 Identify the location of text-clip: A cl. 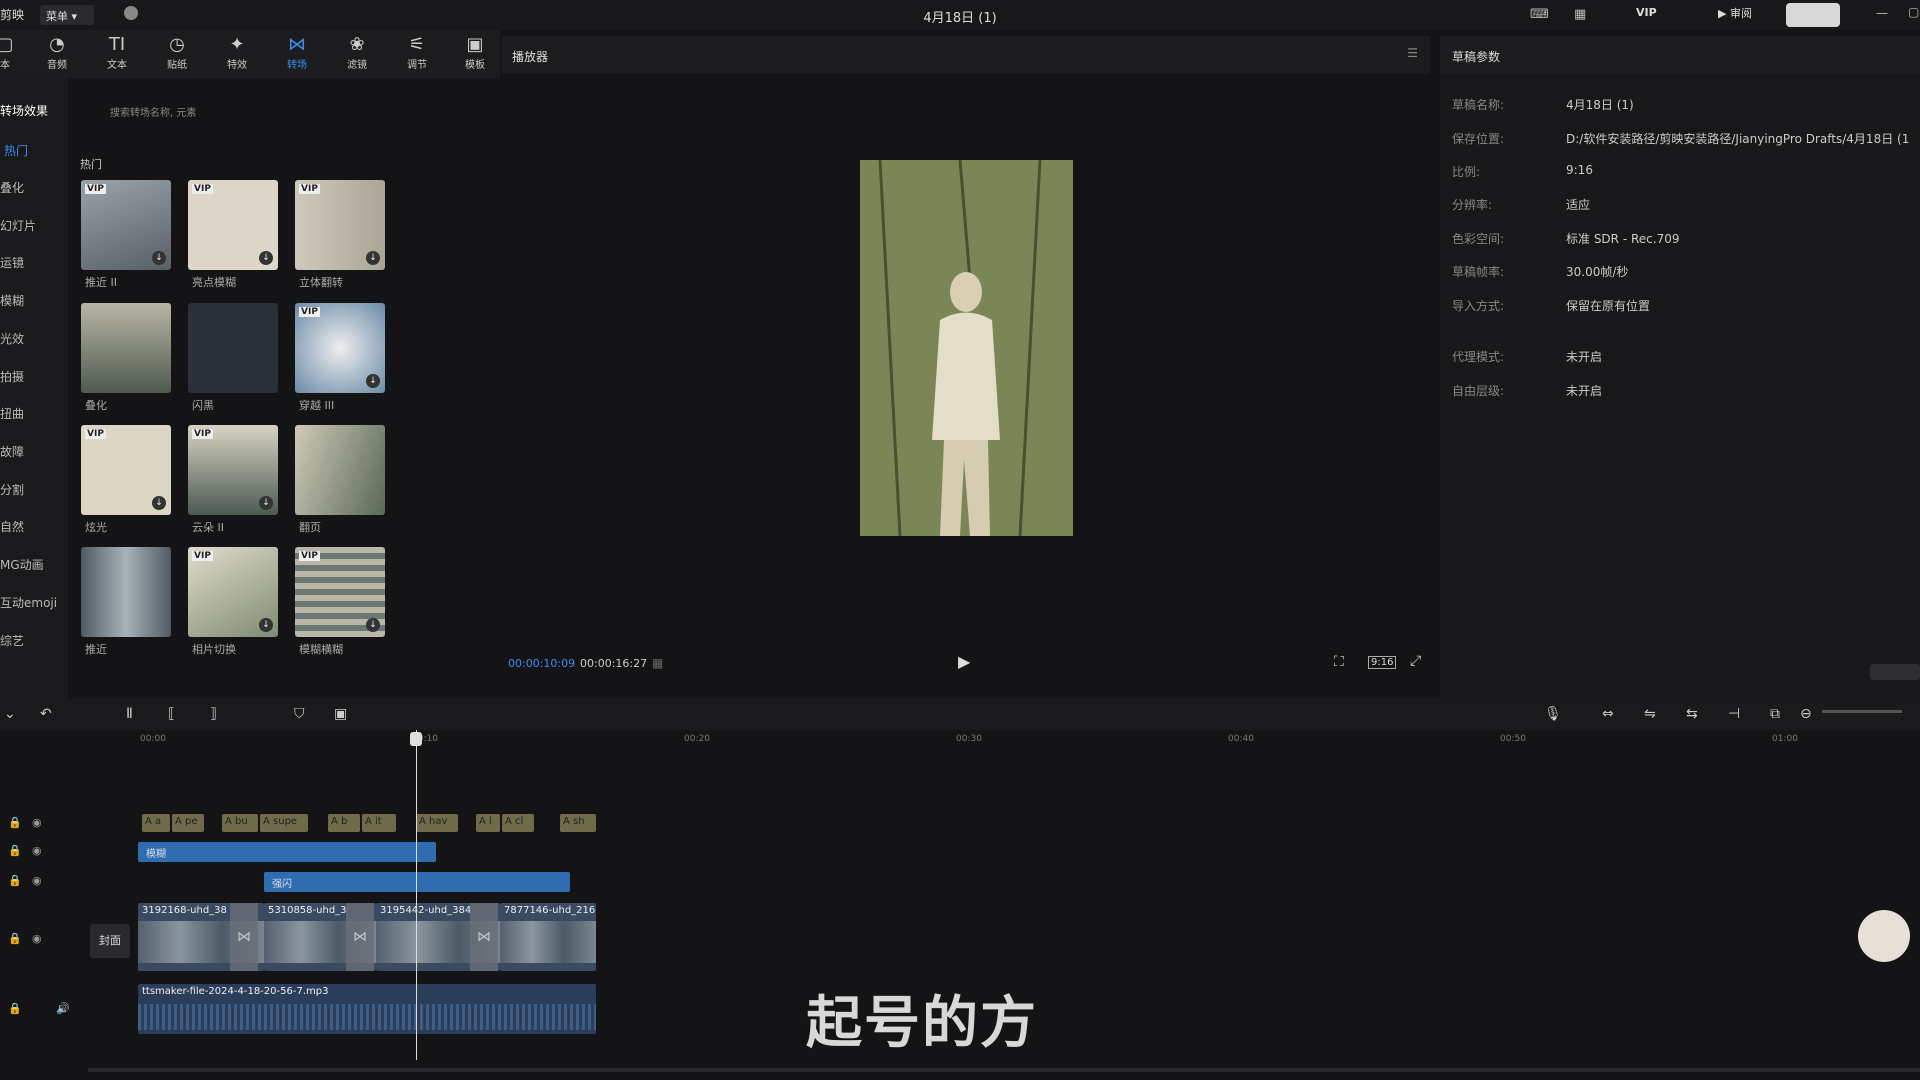
(518, 823).